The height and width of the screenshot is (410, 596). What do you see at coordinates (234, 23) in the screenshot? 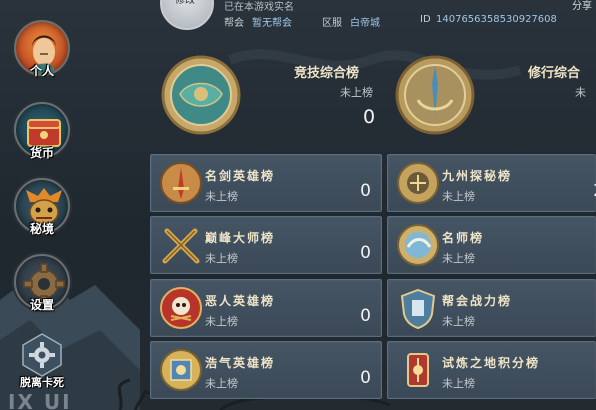
I see `guild-label: 帮会` at bounding box center [234, 23].